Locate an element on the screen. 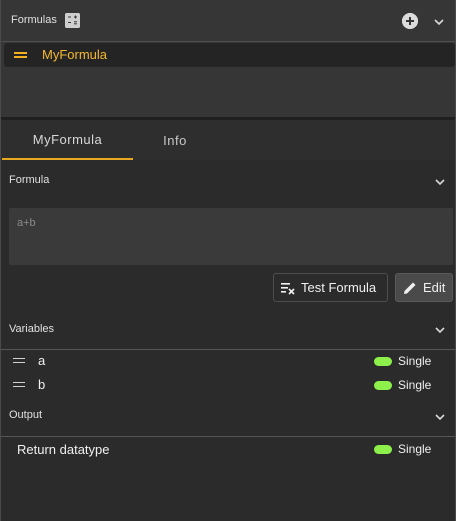 The width and height of the screenshot is (456, 521). variables-section-title: Variables is located at coordinates (32, 329).